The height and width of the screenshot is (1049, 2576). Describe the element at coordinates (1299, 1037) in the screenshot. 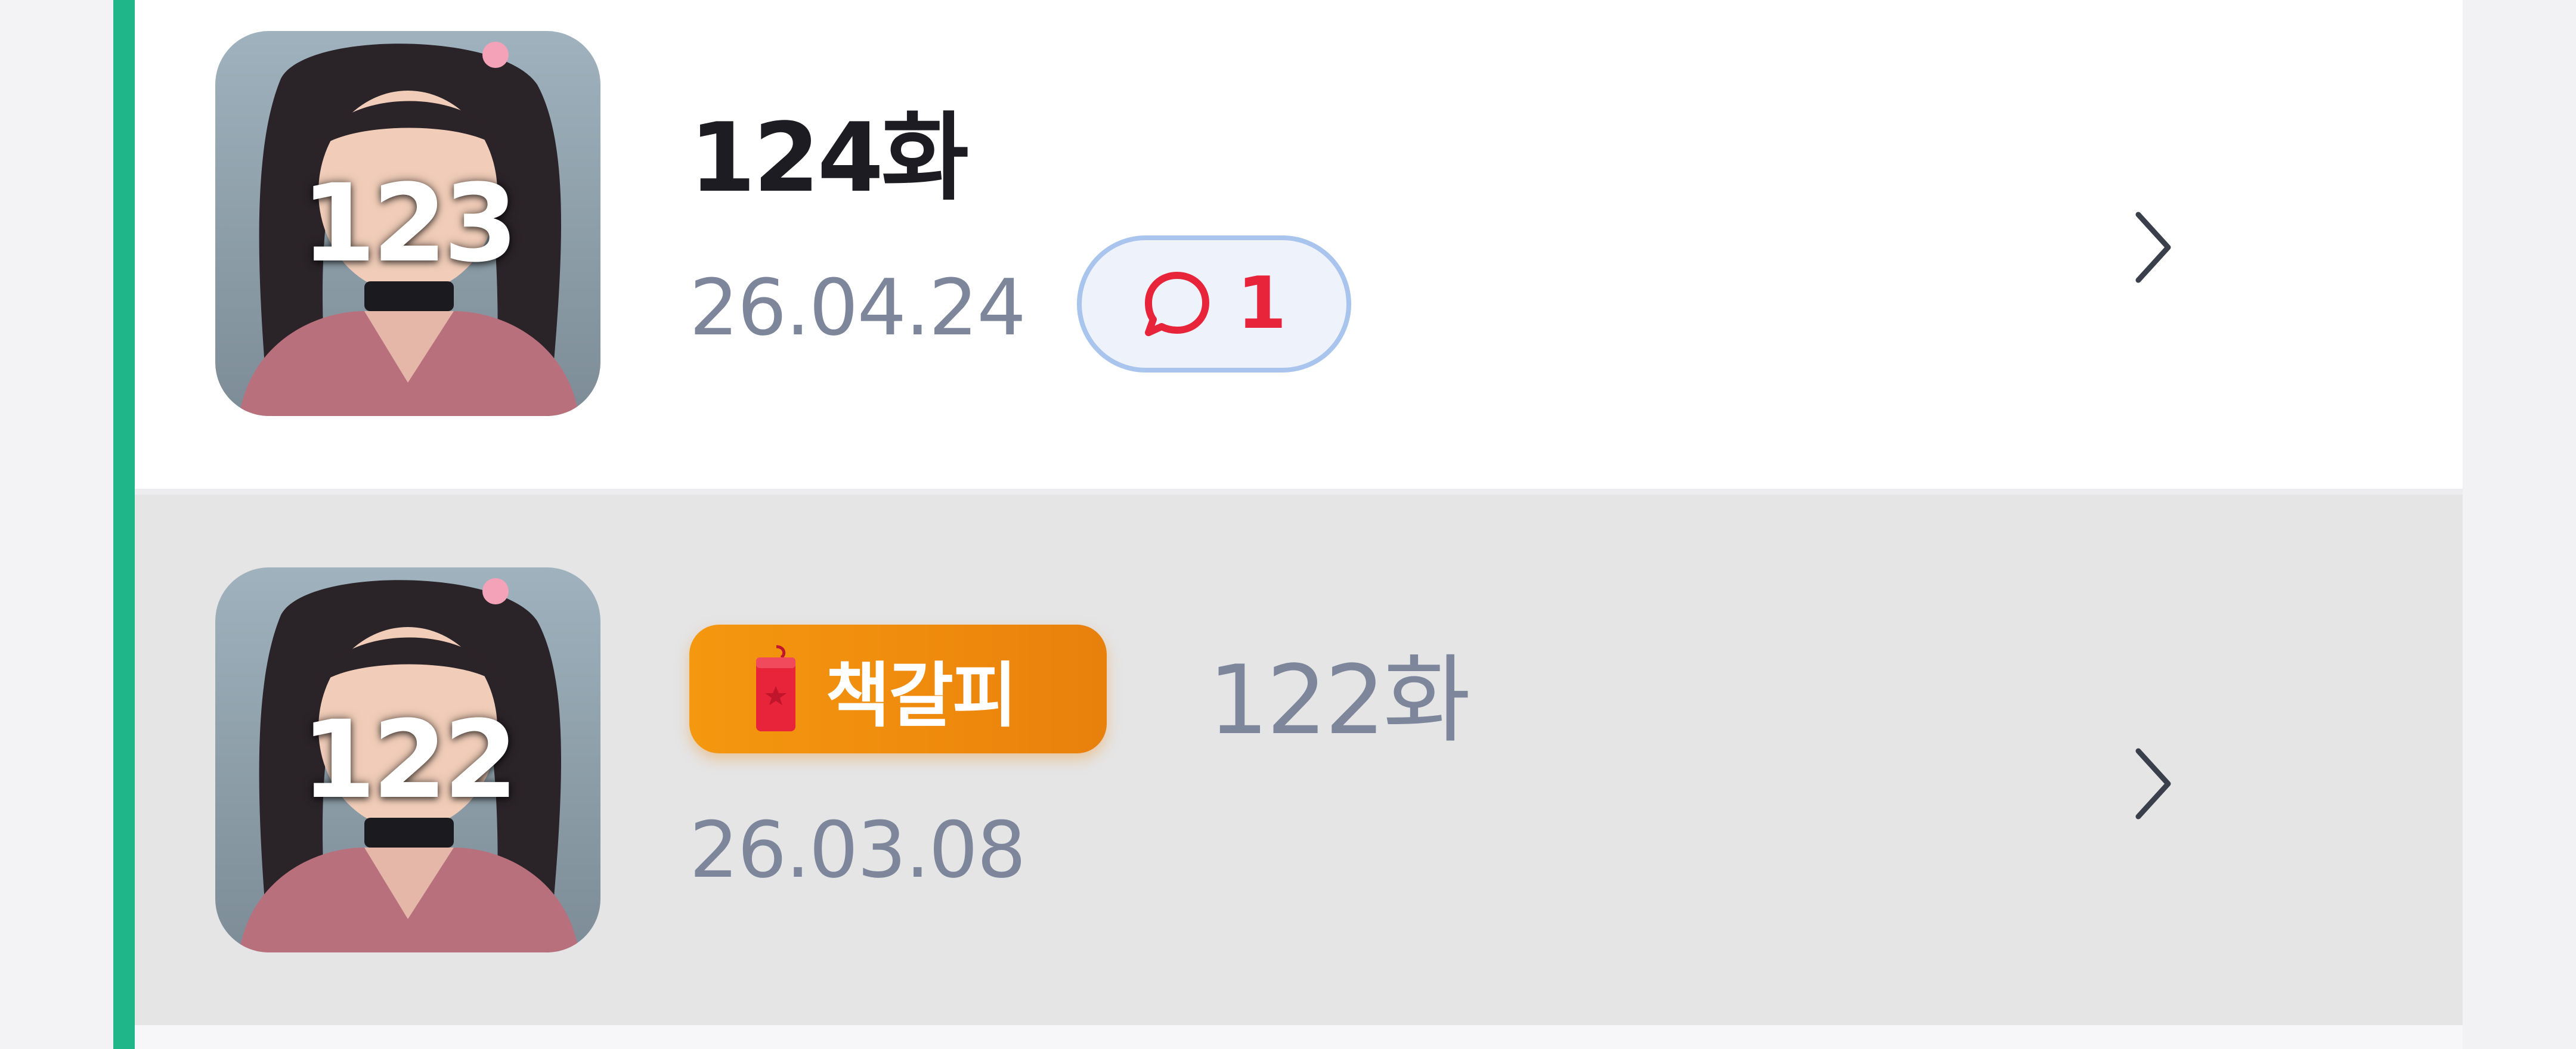

I see `next-row-edge` at that location.